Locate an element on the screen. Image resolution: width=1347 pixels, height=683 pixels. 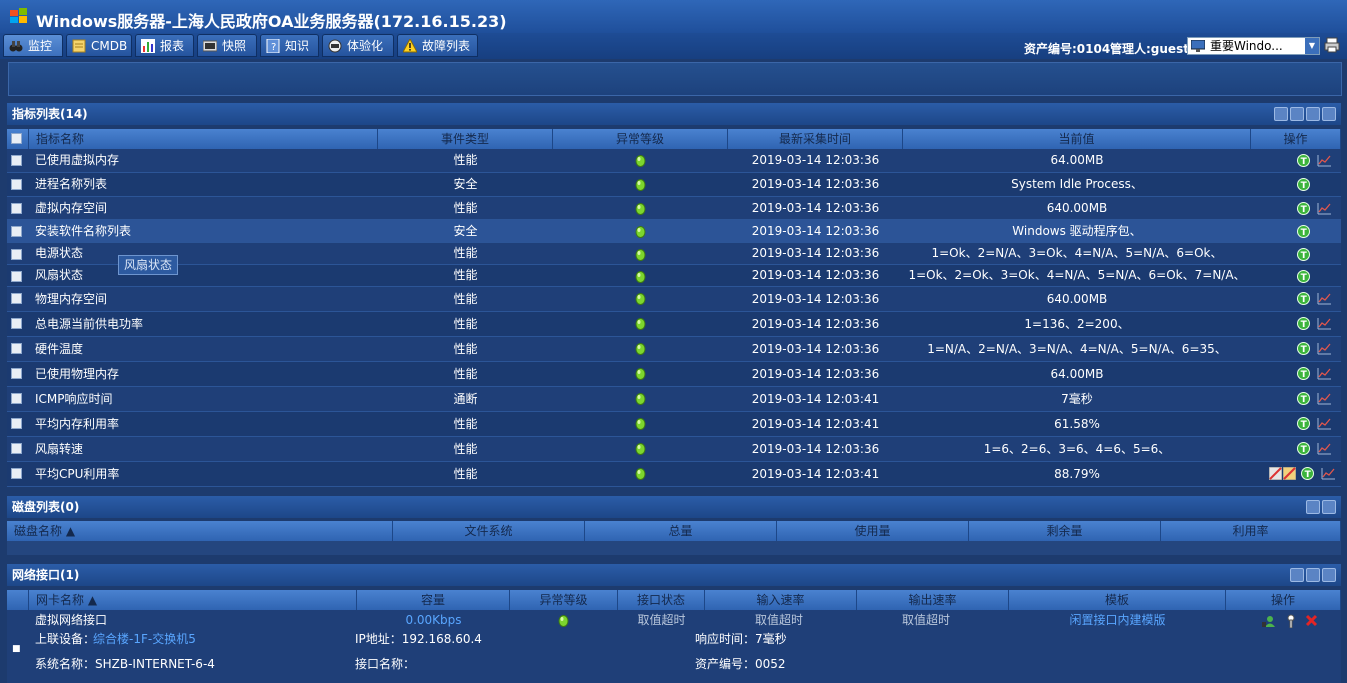
col-used: 使用量 is located at coordinates (873, 531).